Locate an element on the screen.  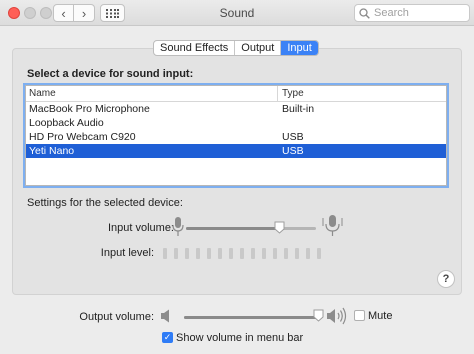
search-icon is located at coordinates (364, 13).